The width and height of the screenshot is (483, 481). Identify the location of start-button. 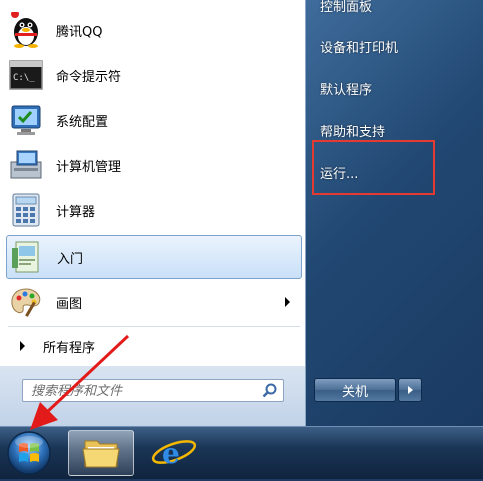
(29, 453).